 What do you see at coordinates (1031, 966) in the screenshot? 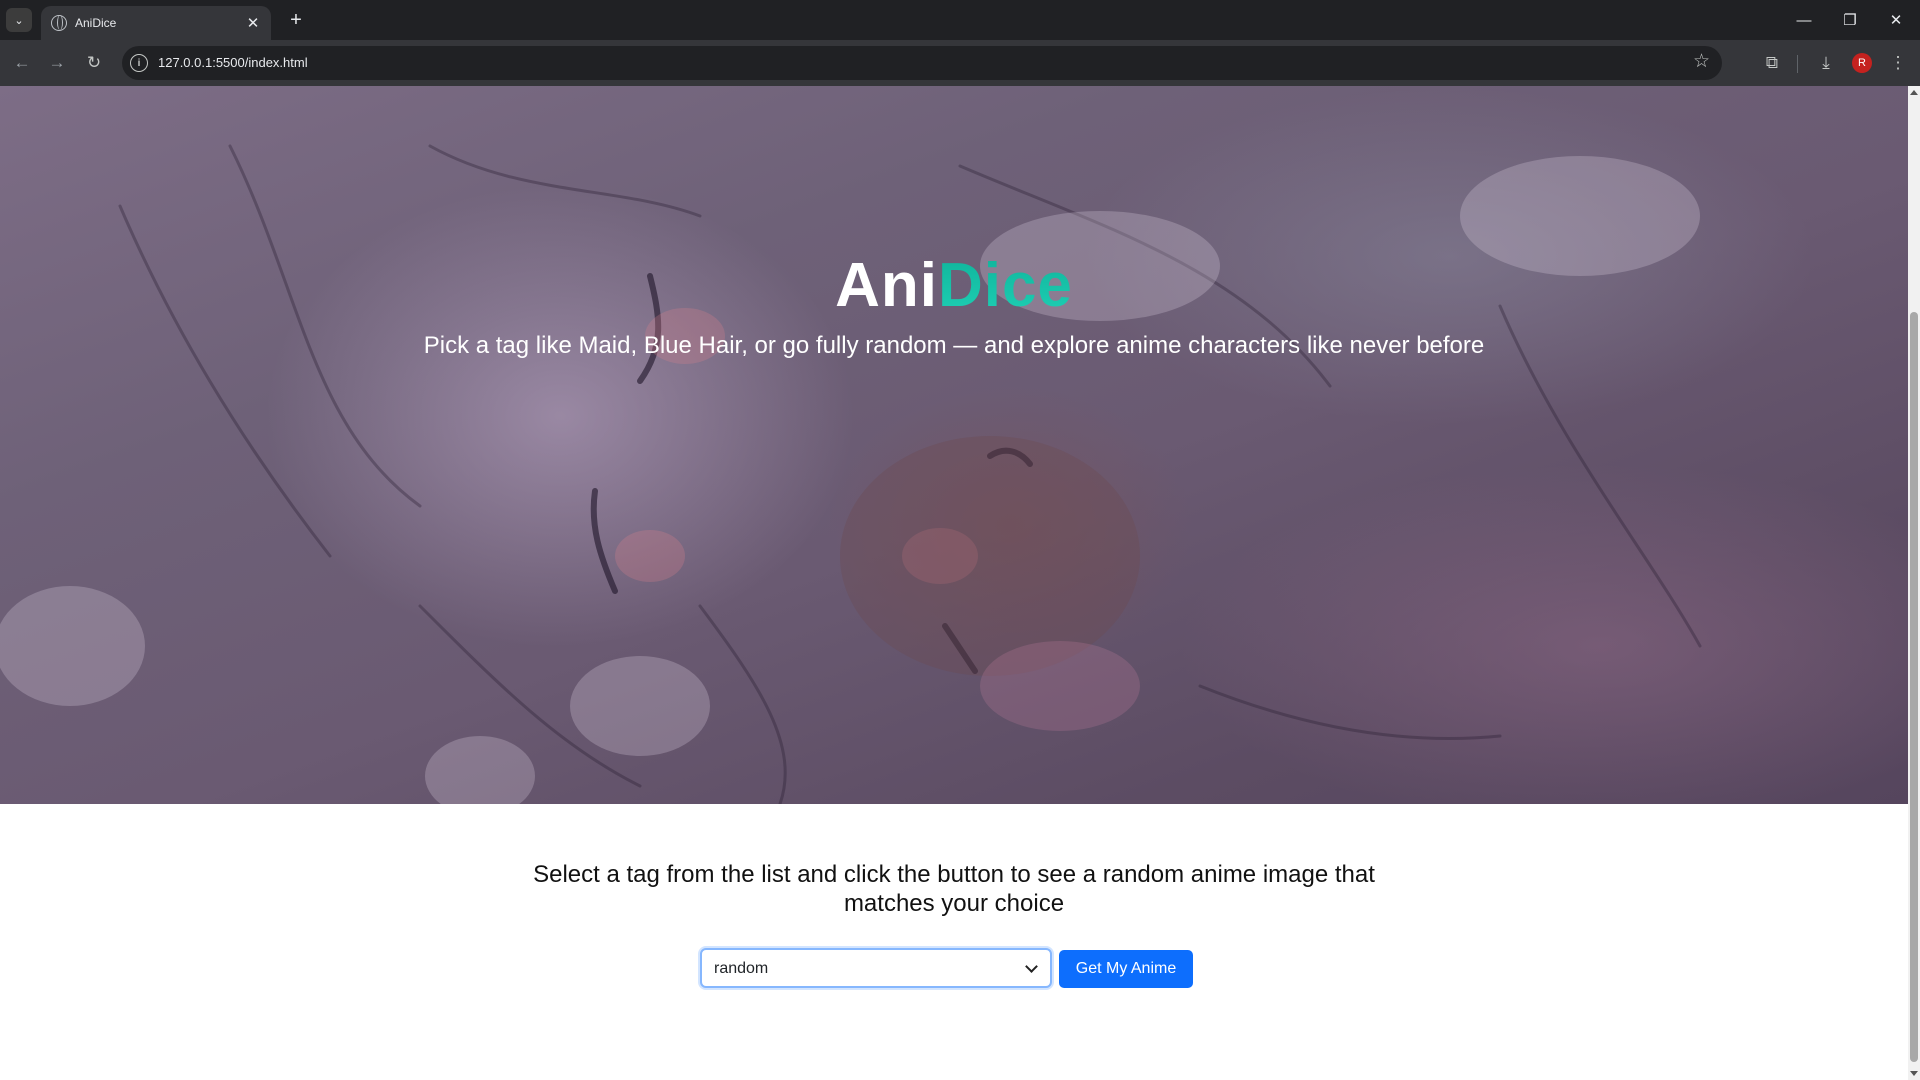
I see `chevron-down-icon` at bounding box center [1031, 966].